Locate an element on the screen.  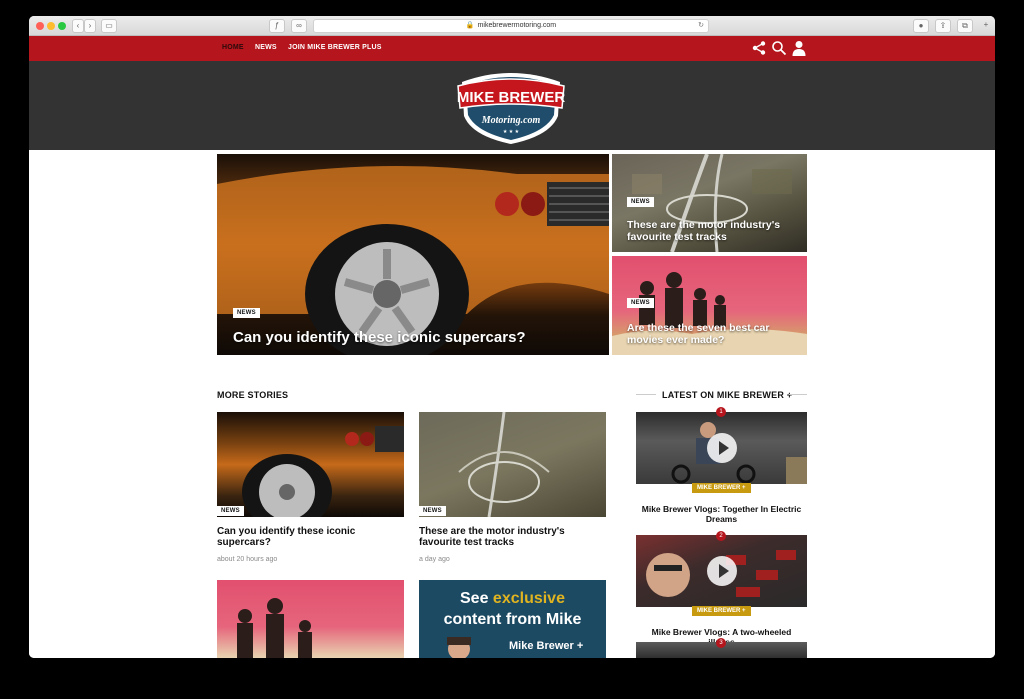
search-icon is located at coordinates (779, 48).